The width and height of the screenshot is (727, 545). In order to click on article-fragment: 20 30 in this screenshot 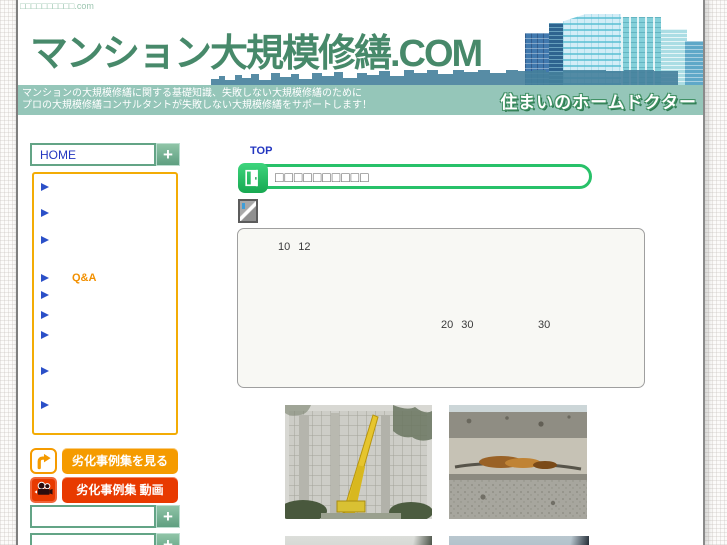, I will do `click(457, 325)`.